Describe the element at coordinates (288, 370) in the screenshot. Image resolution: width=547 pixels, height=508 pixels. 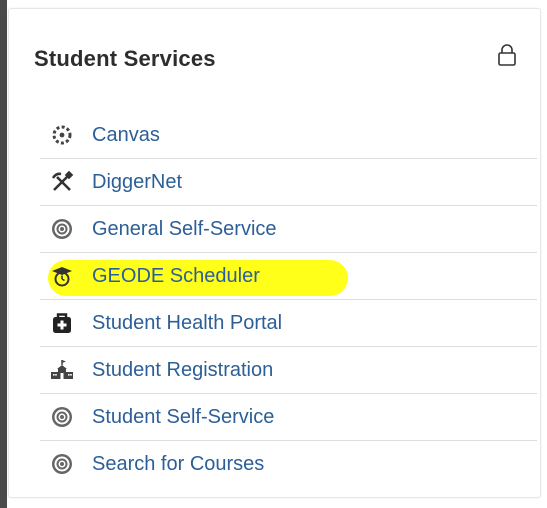
I see `list-item-student-registration: Student Registration` at that location.